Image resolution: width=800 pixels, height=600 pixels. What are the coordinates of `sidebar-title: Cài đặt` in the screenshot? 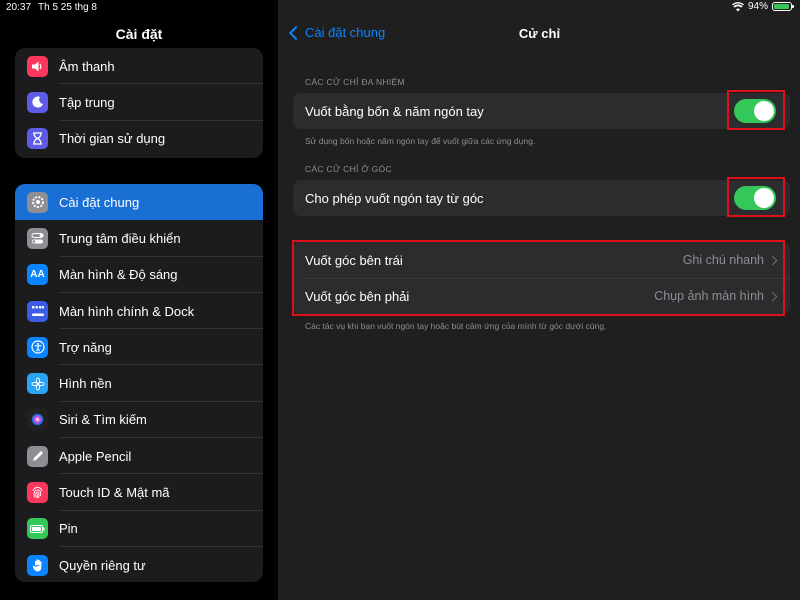 It's located at (139, 34).